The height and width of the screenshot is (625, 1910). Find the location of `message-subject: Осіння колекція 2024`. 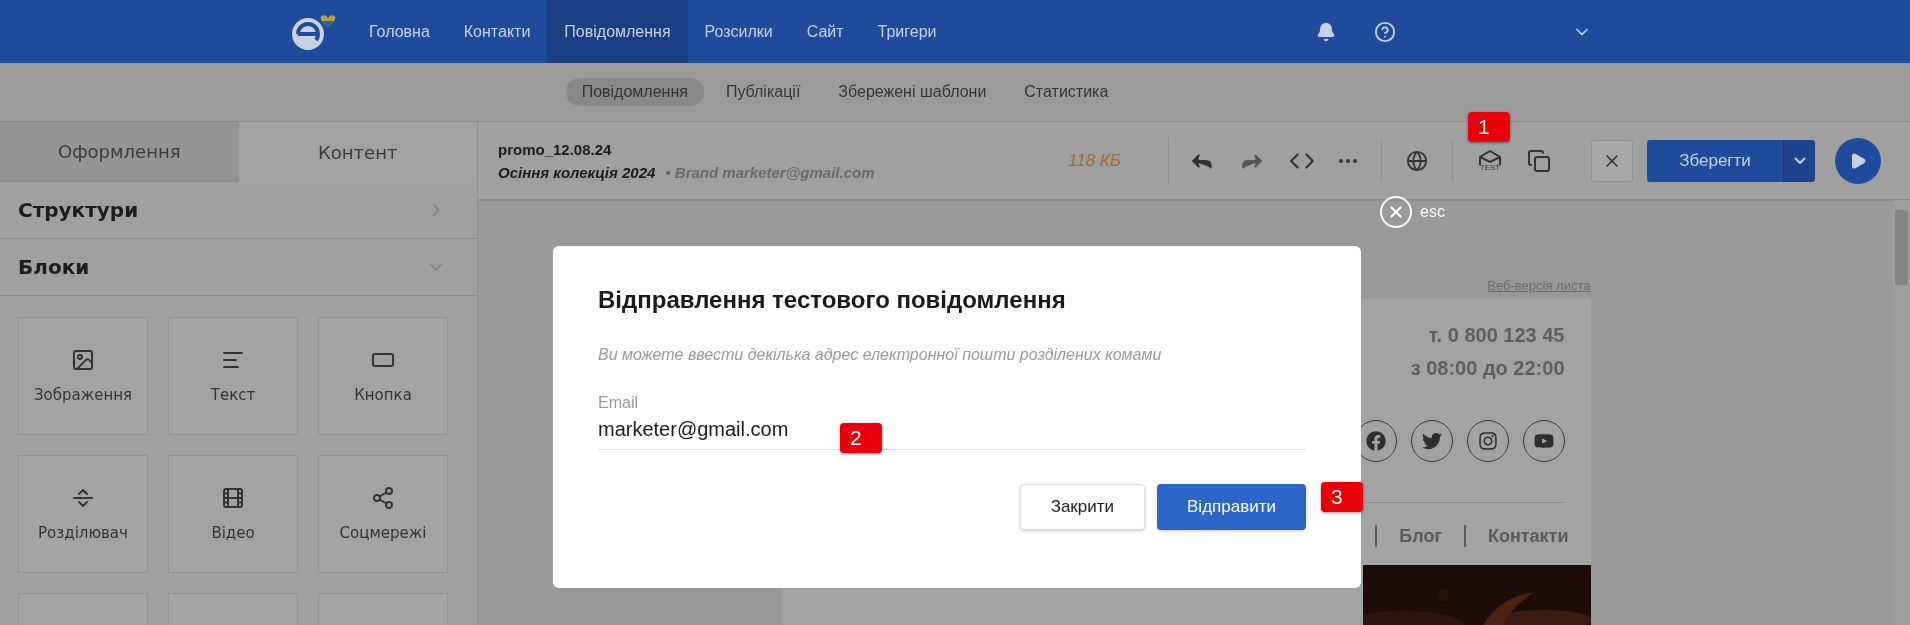

message-subject: Осіння колекція 2024 is located at coordinates (577, 172).